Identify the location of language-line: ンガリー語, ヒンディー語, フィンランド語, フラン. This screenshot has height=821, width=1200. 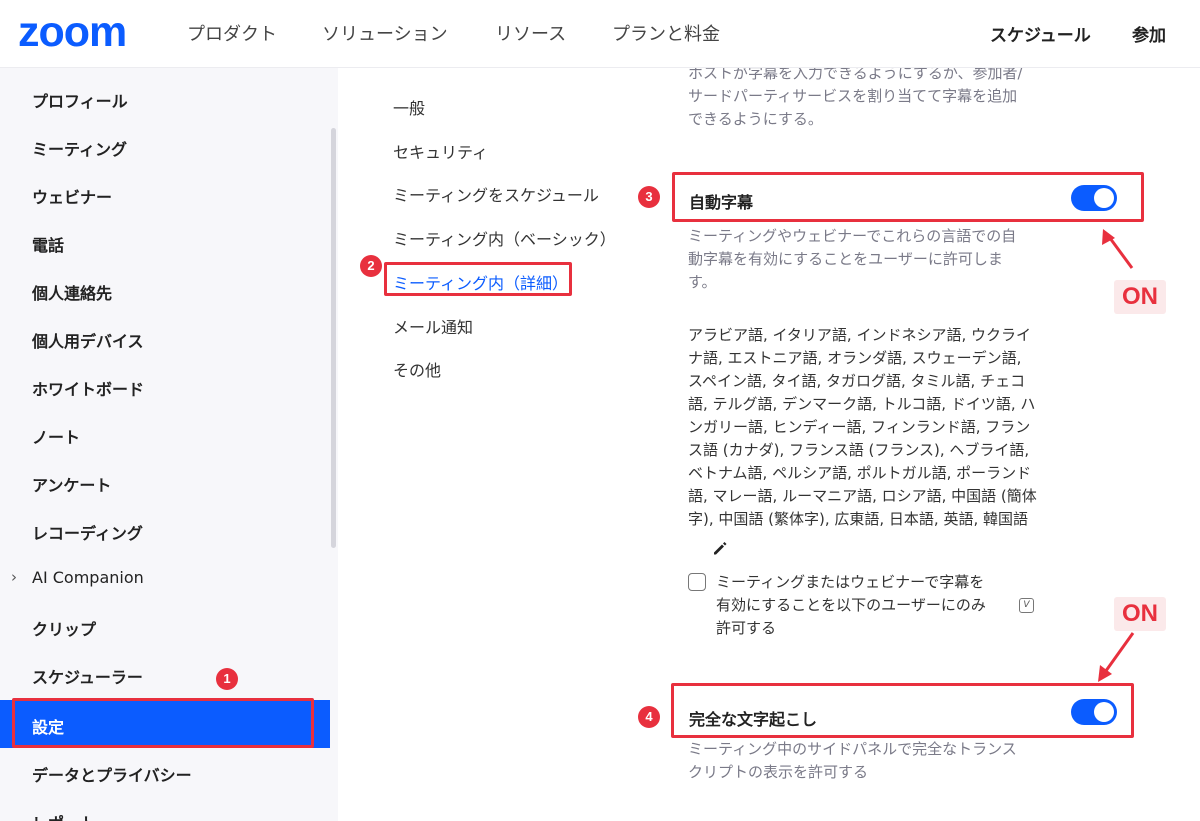
(859, 427).